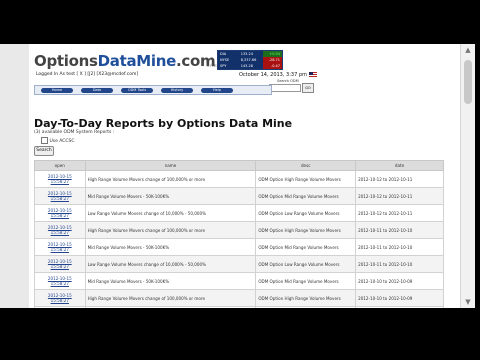  Describe the element at coordinates (177, 90) in the screenshot. I see `nav-item-history: History` at that location.